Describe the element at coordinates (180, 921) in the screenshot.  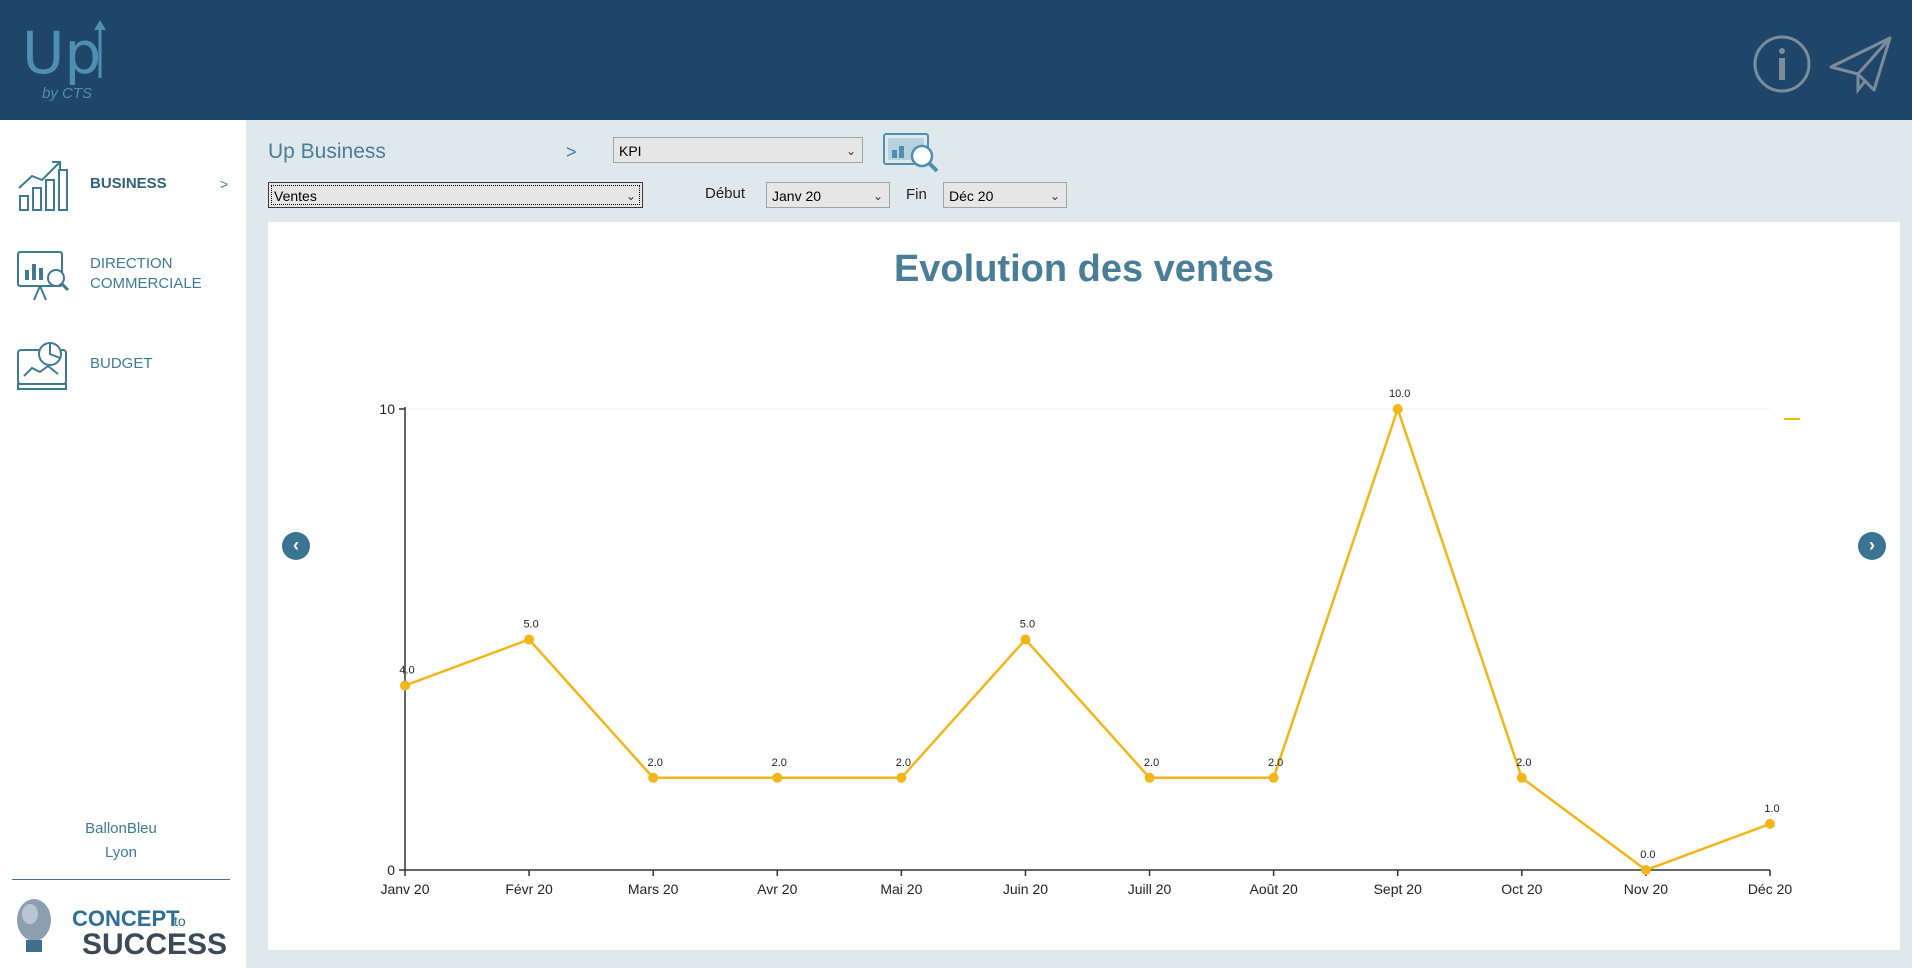
I see `svg-text: to` at that location.